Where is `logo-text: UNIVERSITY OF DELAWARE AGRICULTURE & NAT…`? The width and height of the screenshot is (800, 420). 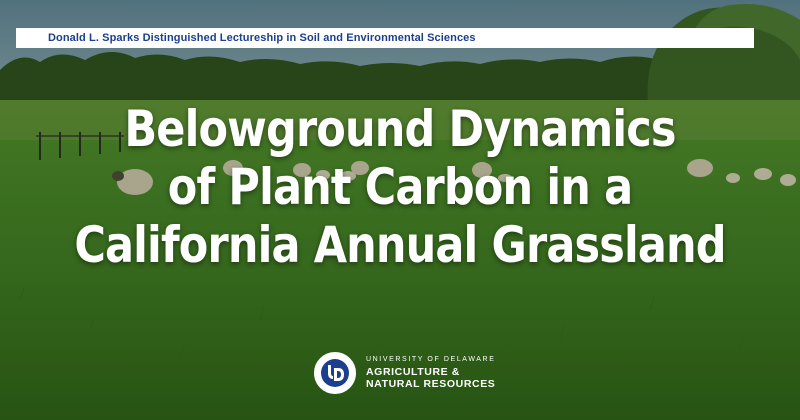 logo-text: UNIVERSITY OF DELAWARE AGRICULTURE & NAT… is located at coordinates (430, 373).